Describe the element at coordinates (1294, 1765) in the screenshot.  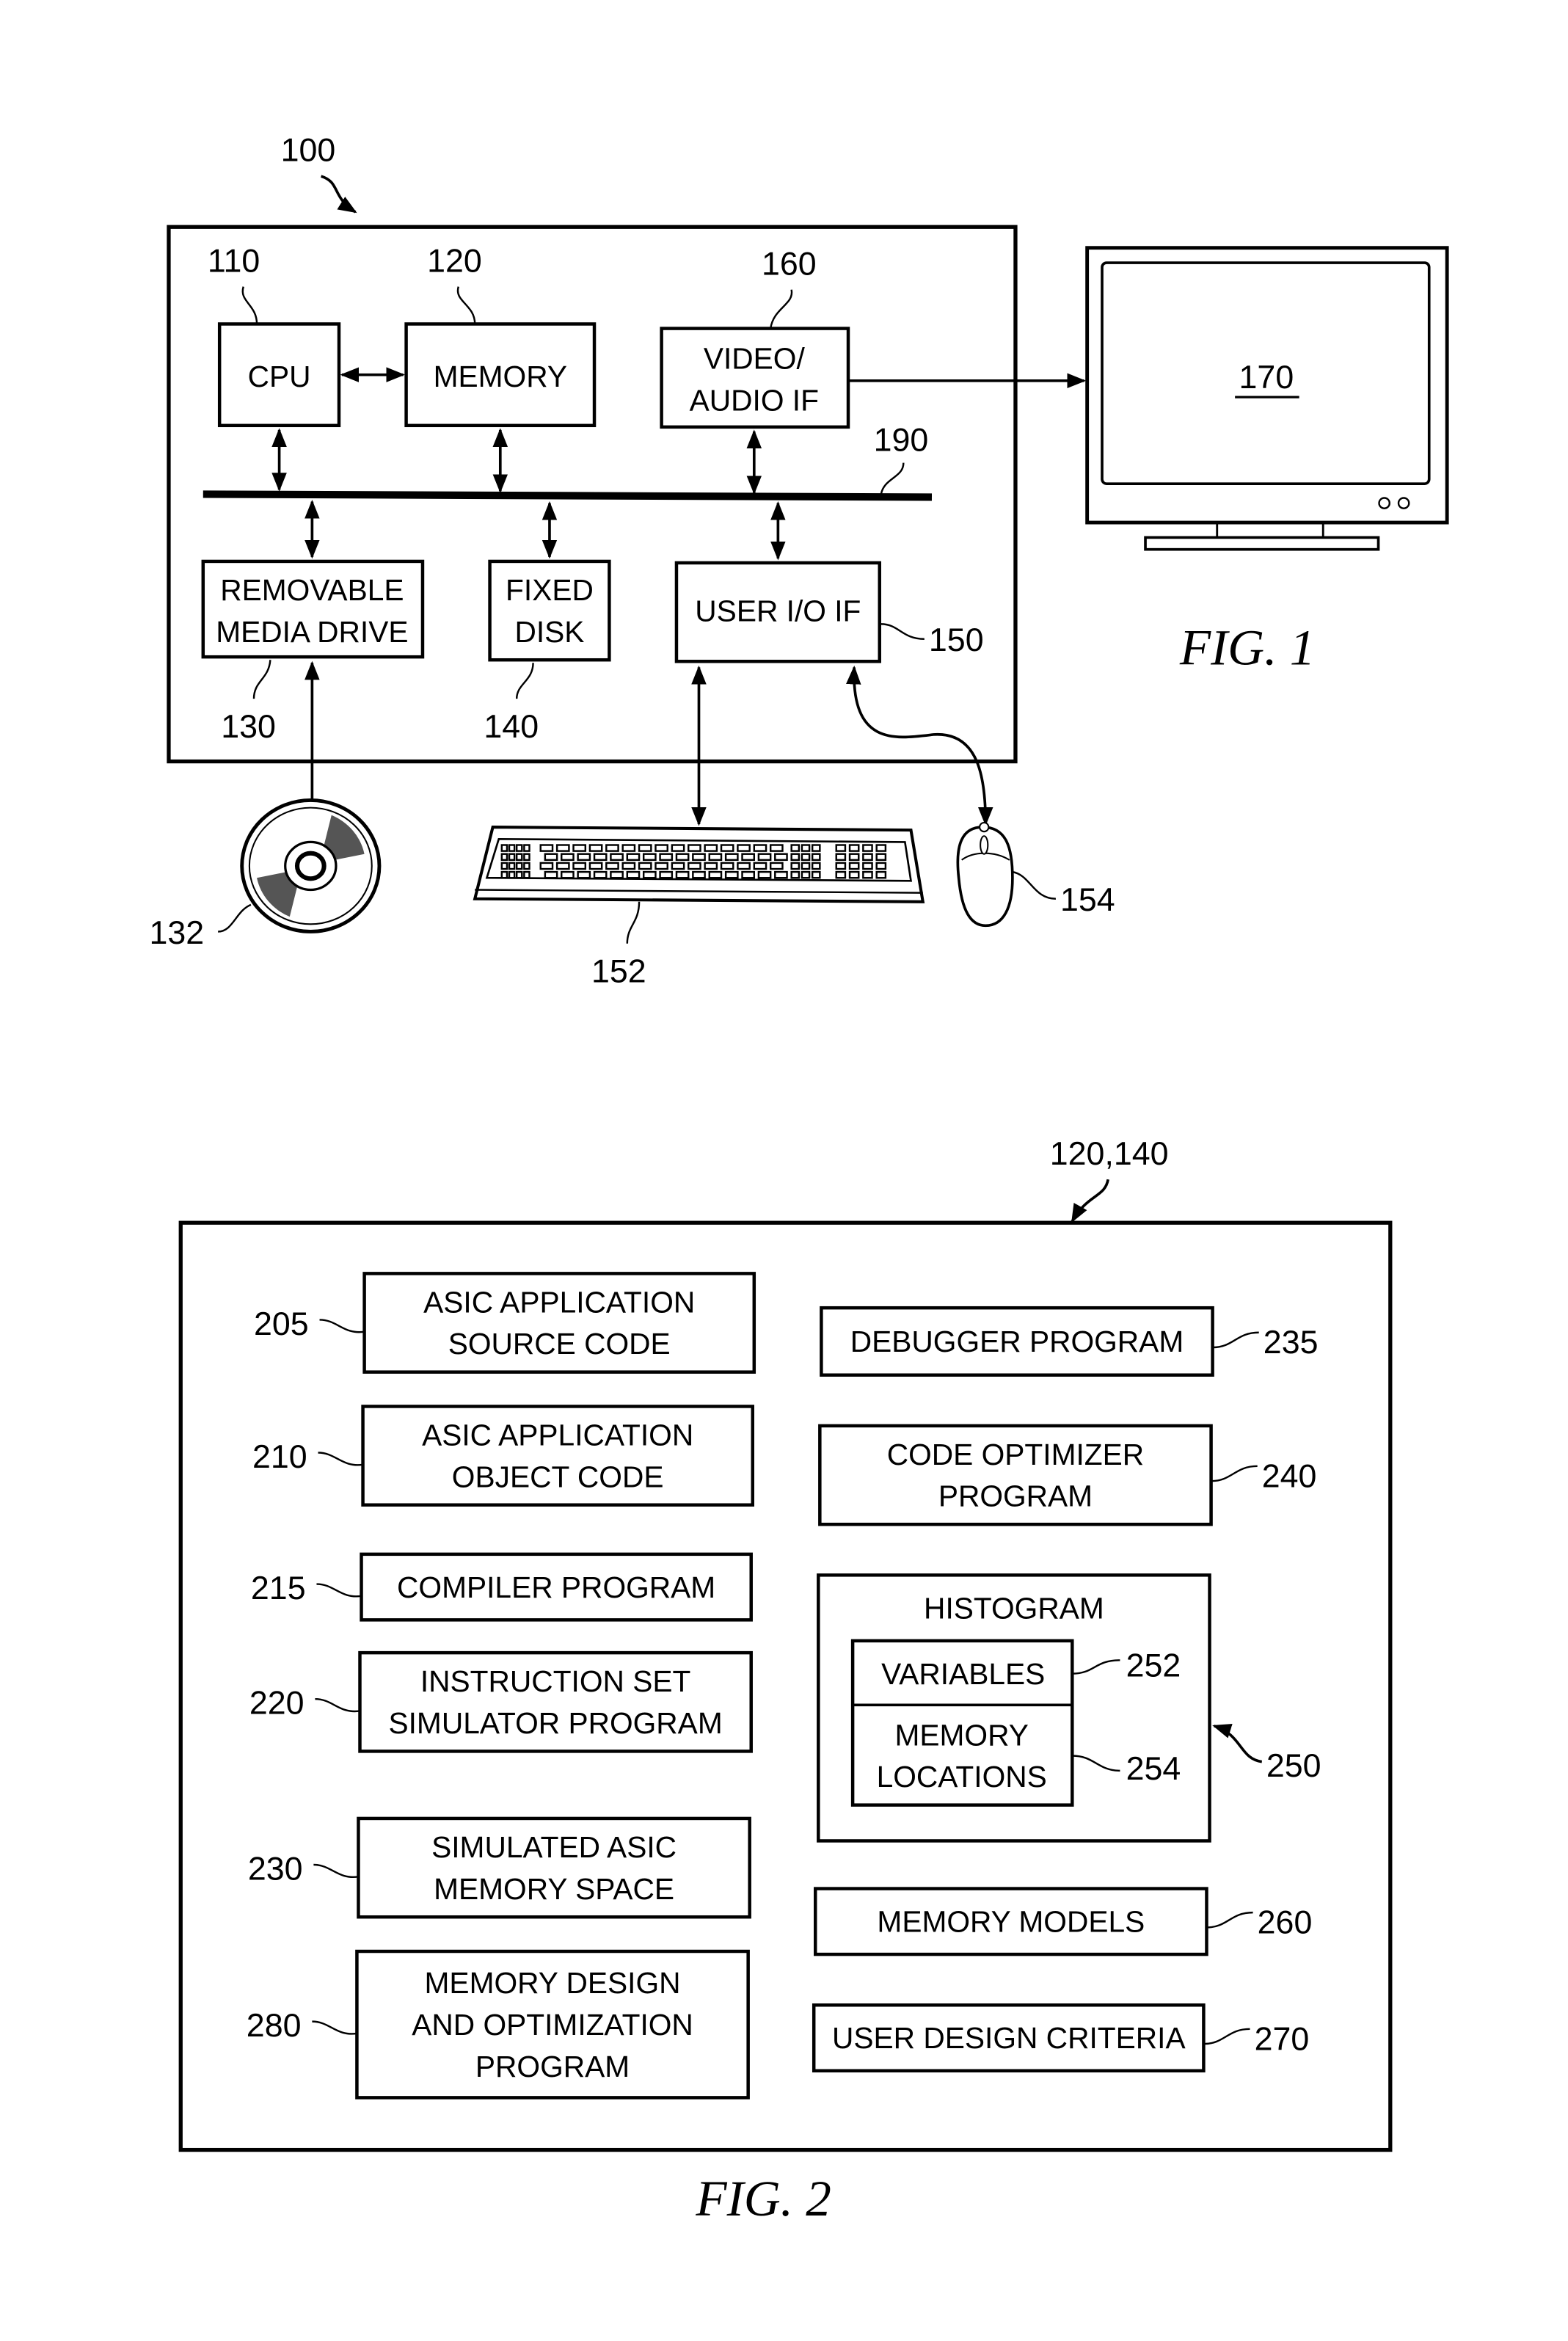
I see `histogram-ref-label: 250` at that location.